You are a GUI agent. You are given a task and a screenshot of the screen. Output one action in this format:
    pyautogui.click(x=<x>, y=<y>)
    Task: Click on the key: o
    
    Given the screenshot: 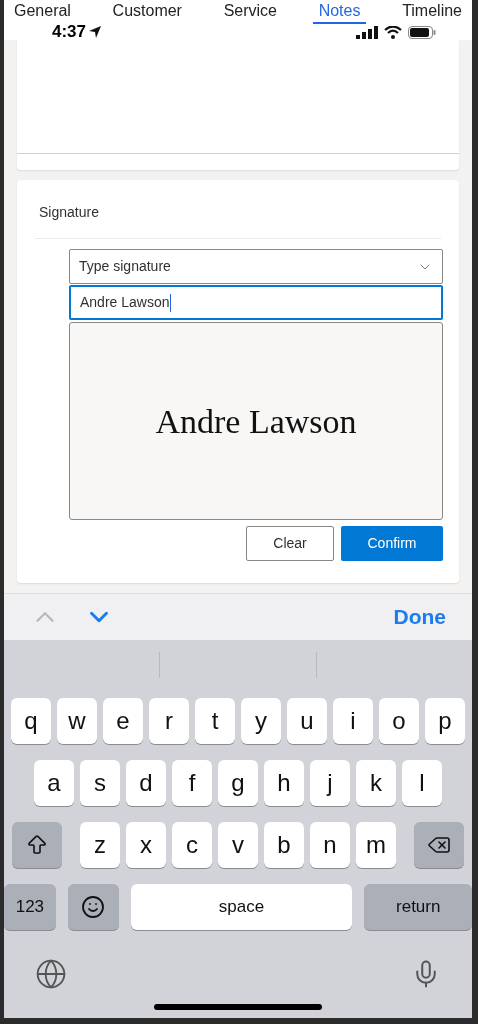 What is the action you would take?
    pyautogui.click(x=399, y=721)
    